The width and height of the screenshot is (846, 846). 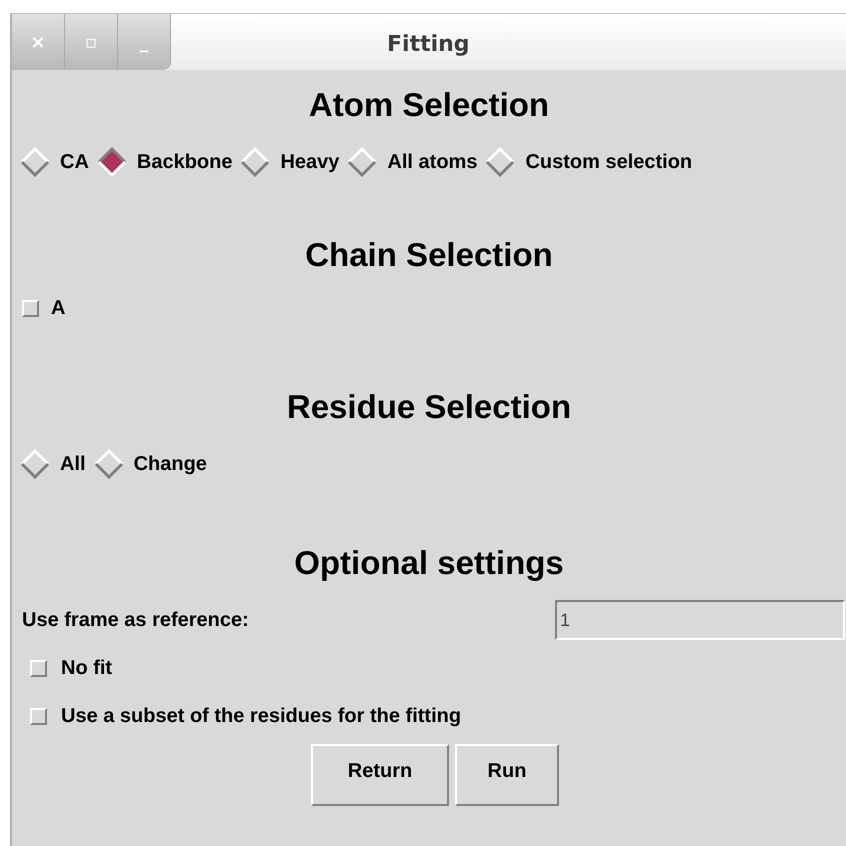 I want to click on option-label: All, so click(x=73, y=464).